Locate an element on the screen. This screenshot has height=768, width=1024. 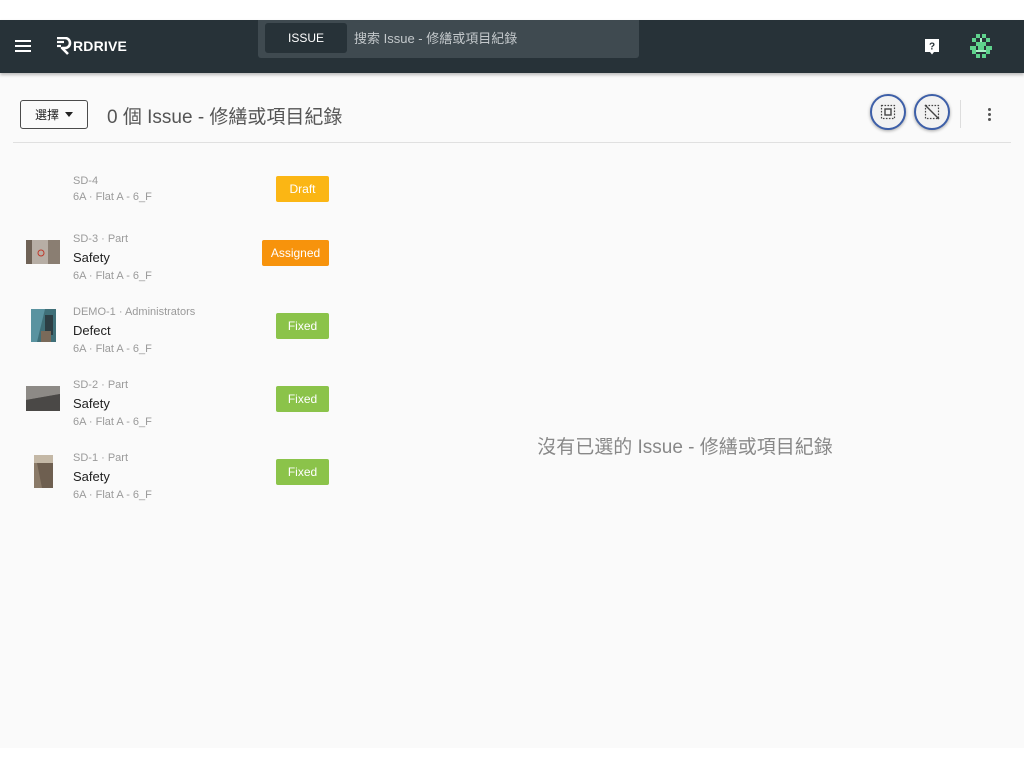
logo-text: RDRIVE is located at coordinates (100, 46).